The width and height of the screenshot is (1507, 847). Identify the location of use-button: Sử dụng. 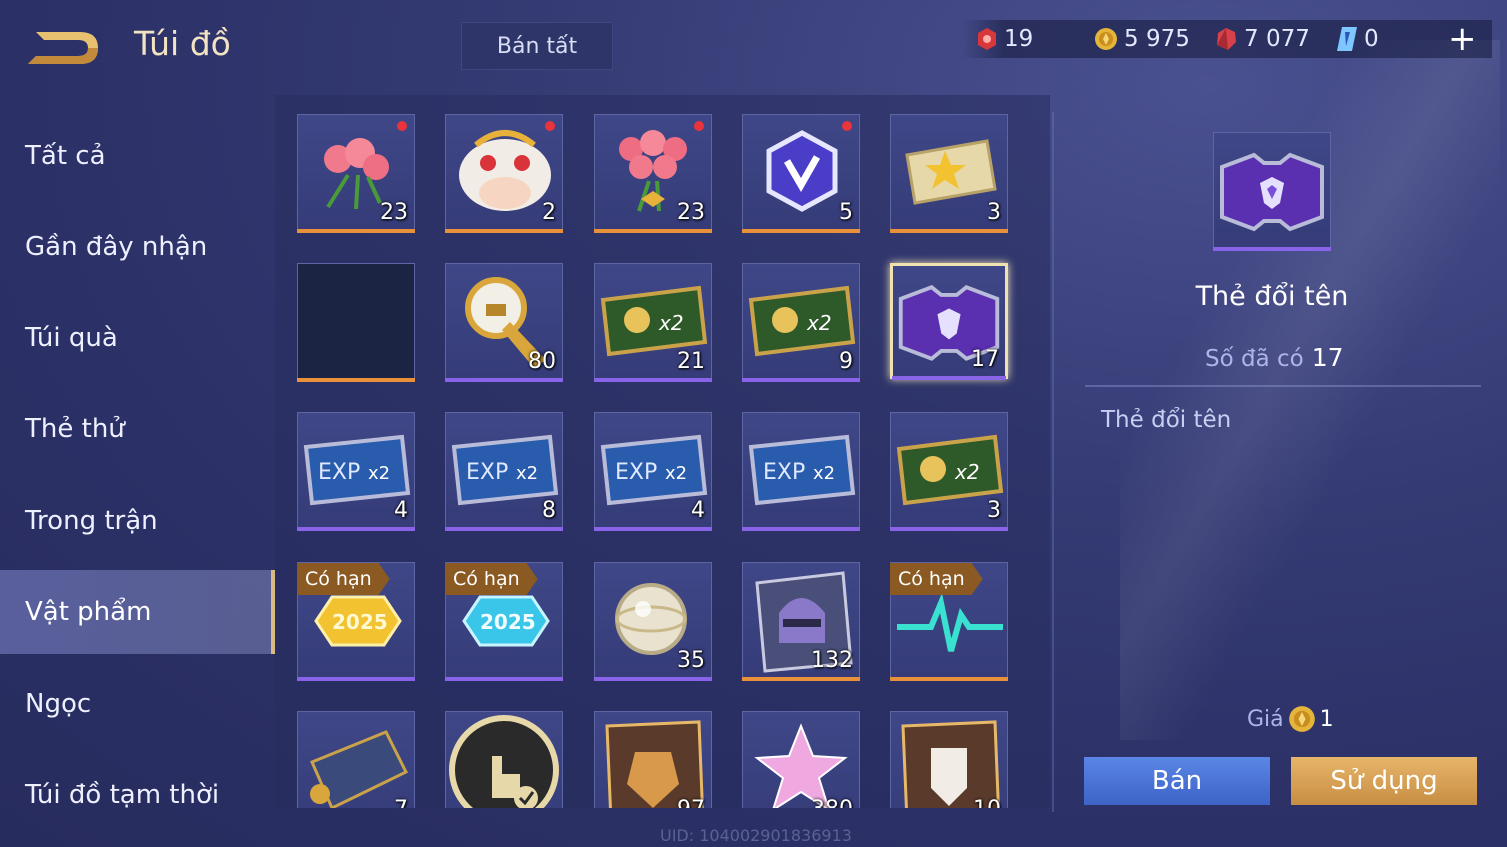
(1384, 781).